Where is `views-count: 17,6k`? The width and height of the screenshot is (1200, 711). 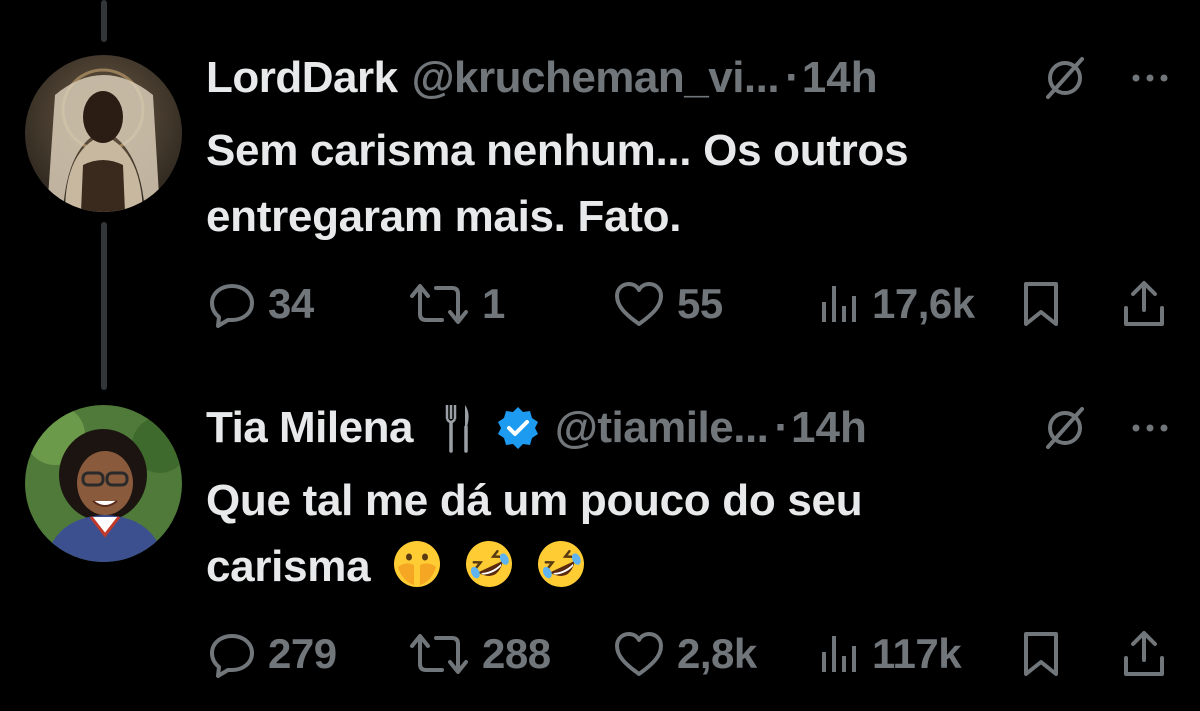
views-count: 17,6k is located at coordinates (923, 303).